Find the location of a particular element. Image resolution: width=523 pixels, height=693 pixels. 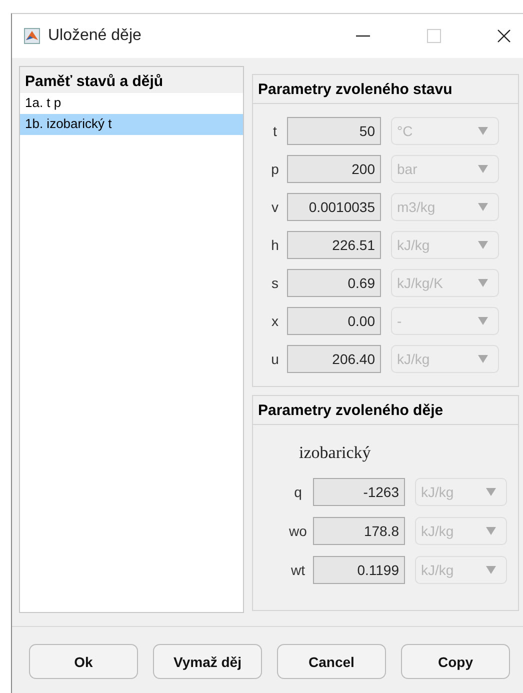

panel-title: Parametry zvoleného stavu is located at coordinates (385, 89).